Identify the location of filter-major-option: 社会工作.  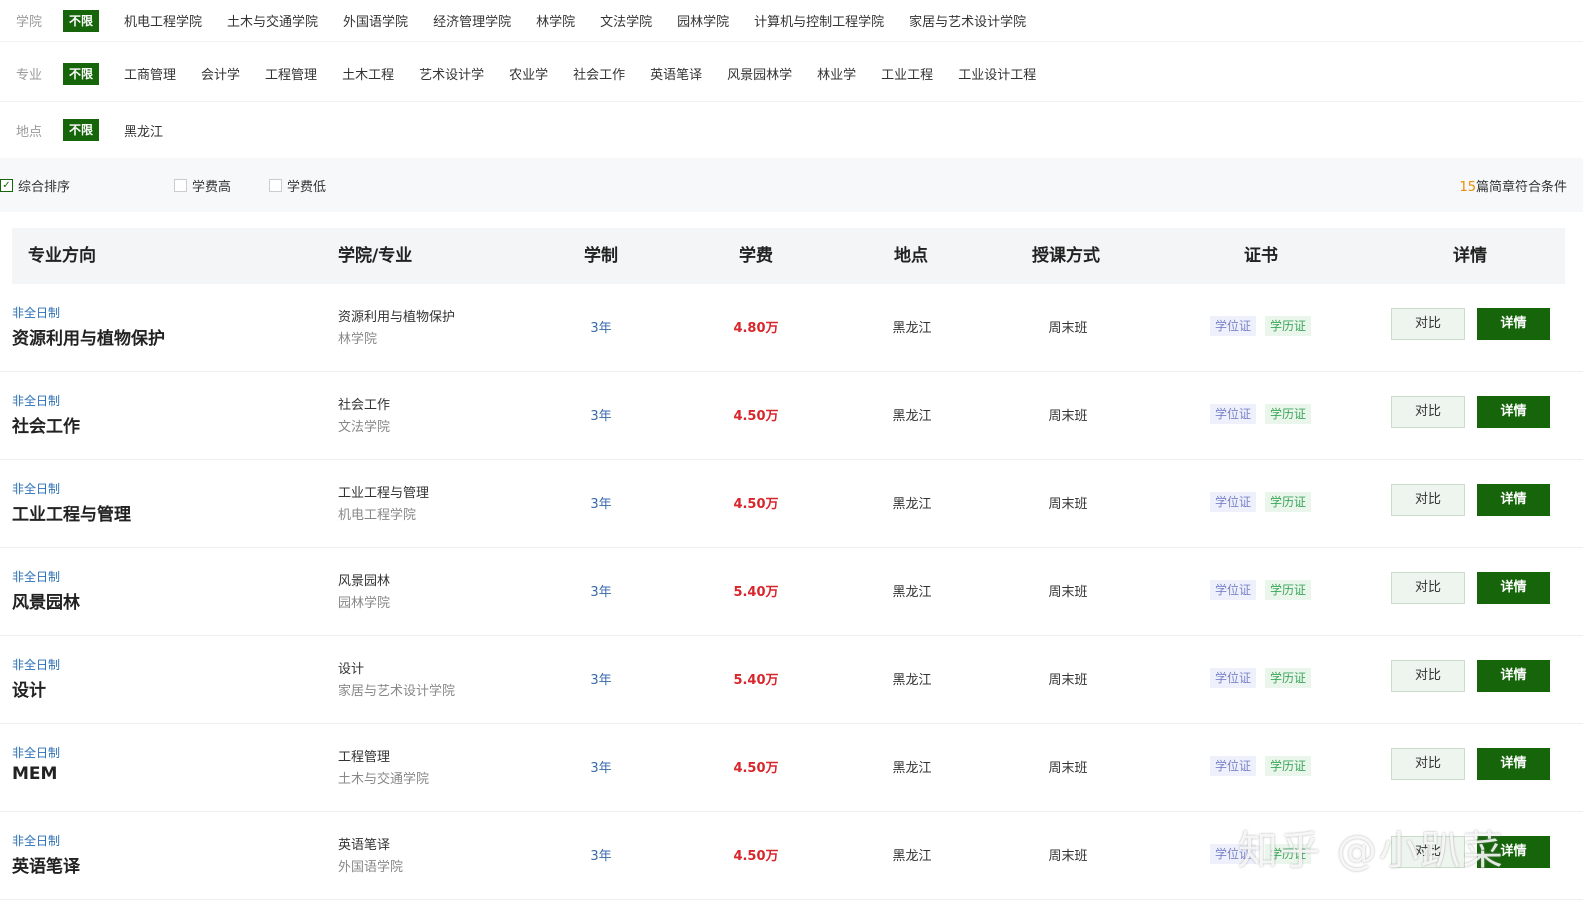
(599, 73).